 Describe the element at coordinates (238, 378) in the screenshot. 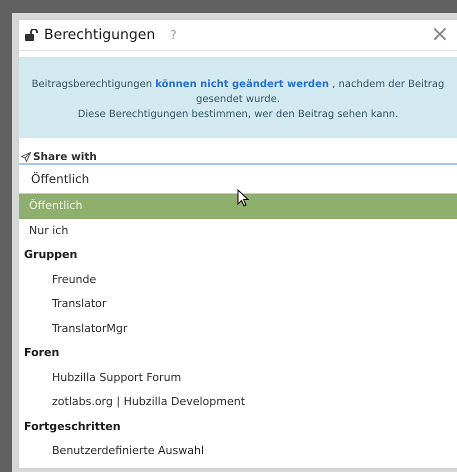

I see `dropdown-option: Hubzilla Support Forum` at that location.